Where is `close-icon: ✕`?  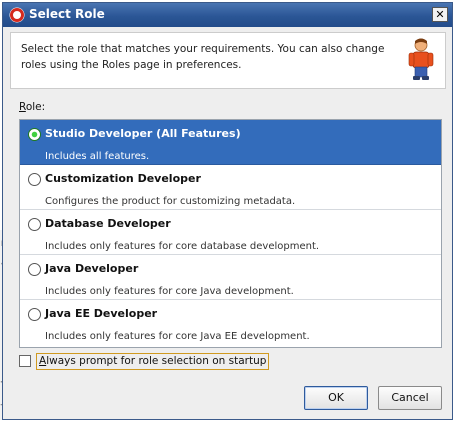 close-icon: ✕ is located at coordinates (440, 14).